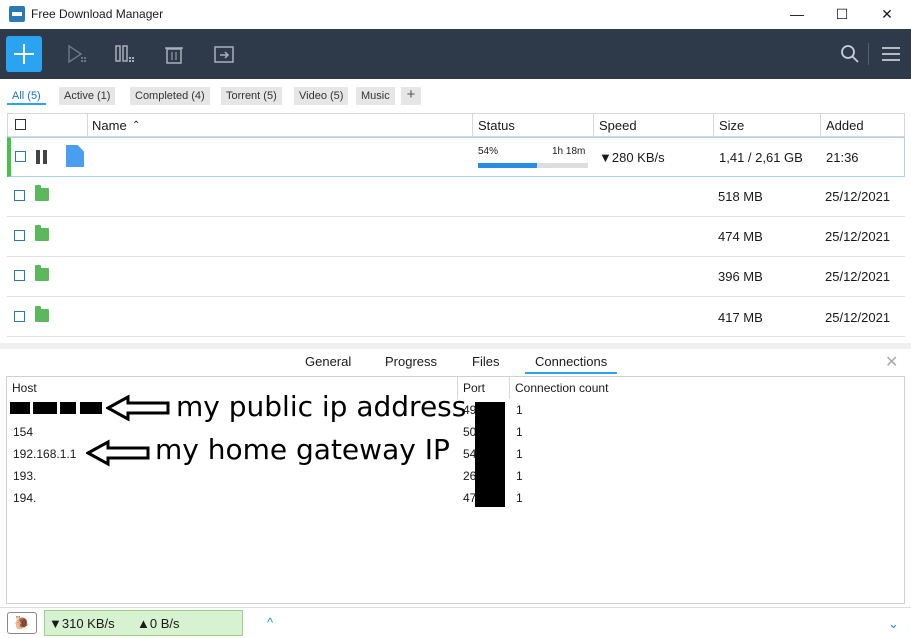  I want to click on select-all-checkbox, so click(20, 124).